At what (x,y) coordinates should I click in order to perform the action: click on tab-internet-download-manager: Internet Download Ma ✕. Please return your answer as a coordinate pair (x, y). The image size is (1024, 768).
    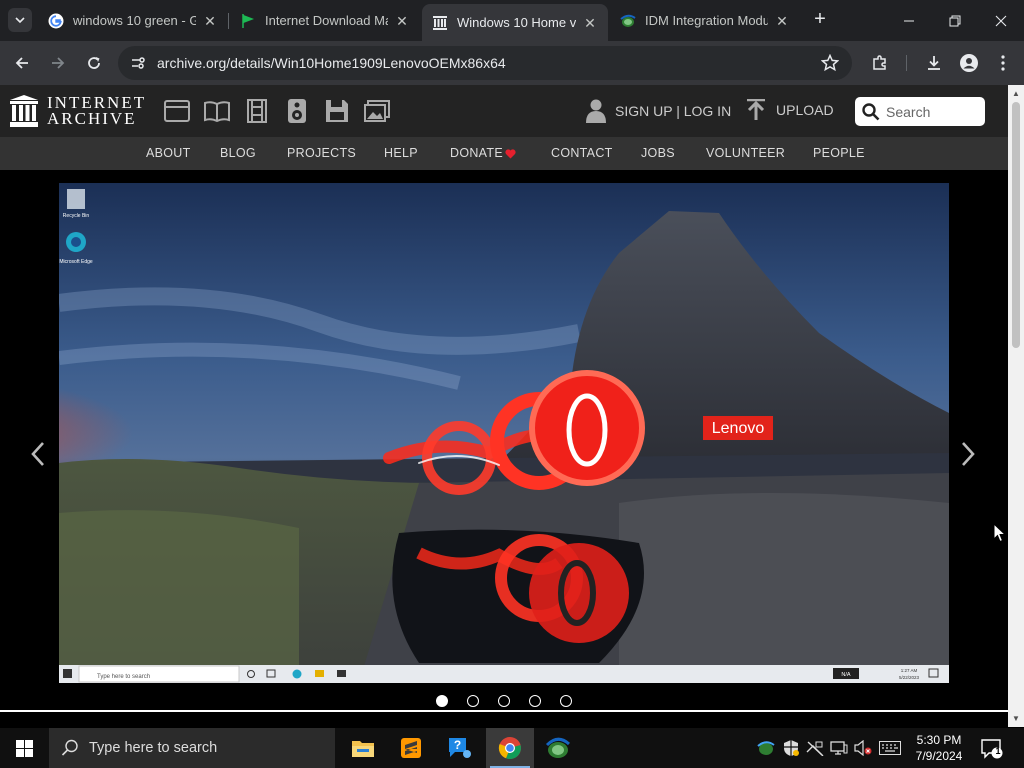
    Looking at the image, I should click on (325, 20).